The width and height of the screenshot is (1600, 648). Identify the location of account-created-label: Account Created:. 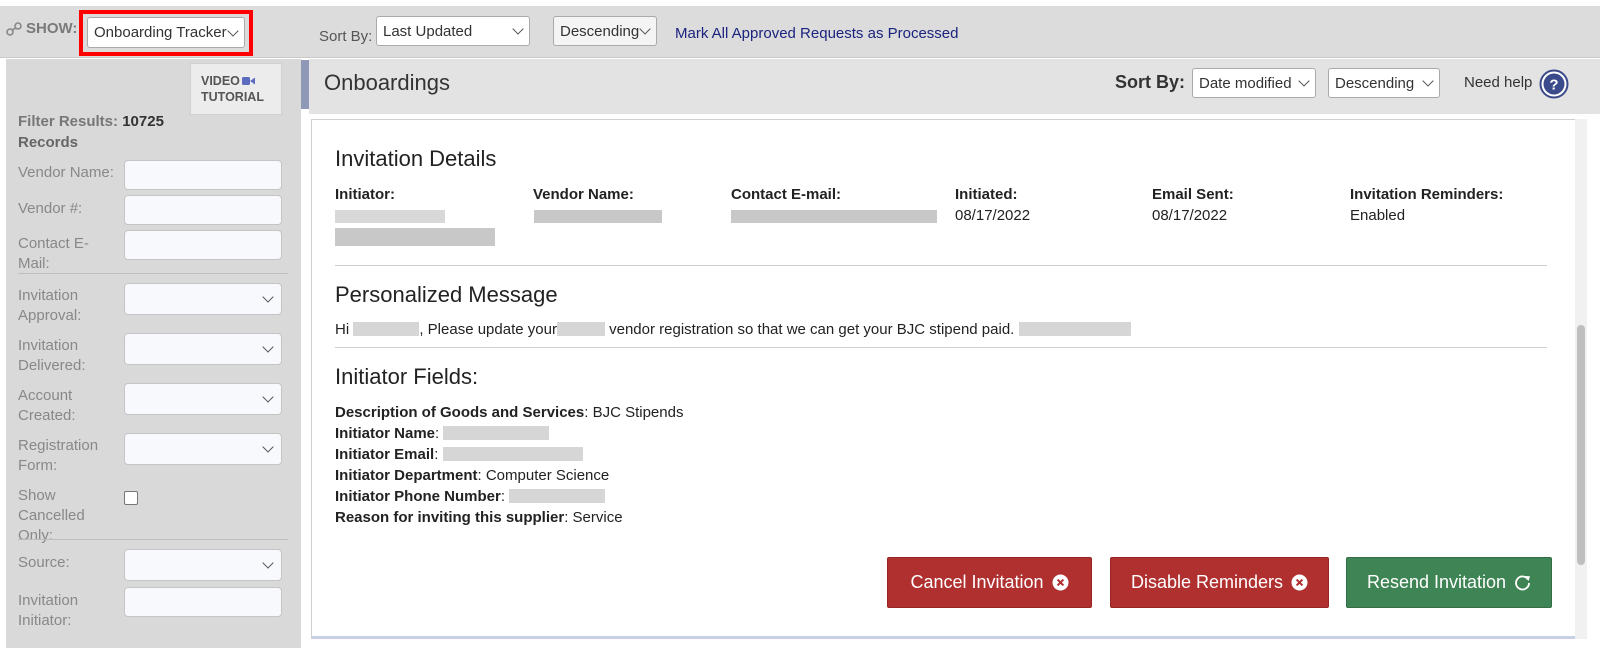
(47, 405).